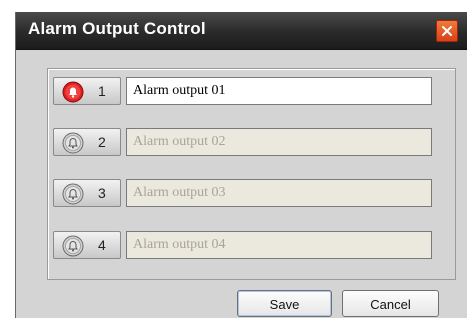  I want to click on title-bar: Alarm Output Control, so click(241, 31).